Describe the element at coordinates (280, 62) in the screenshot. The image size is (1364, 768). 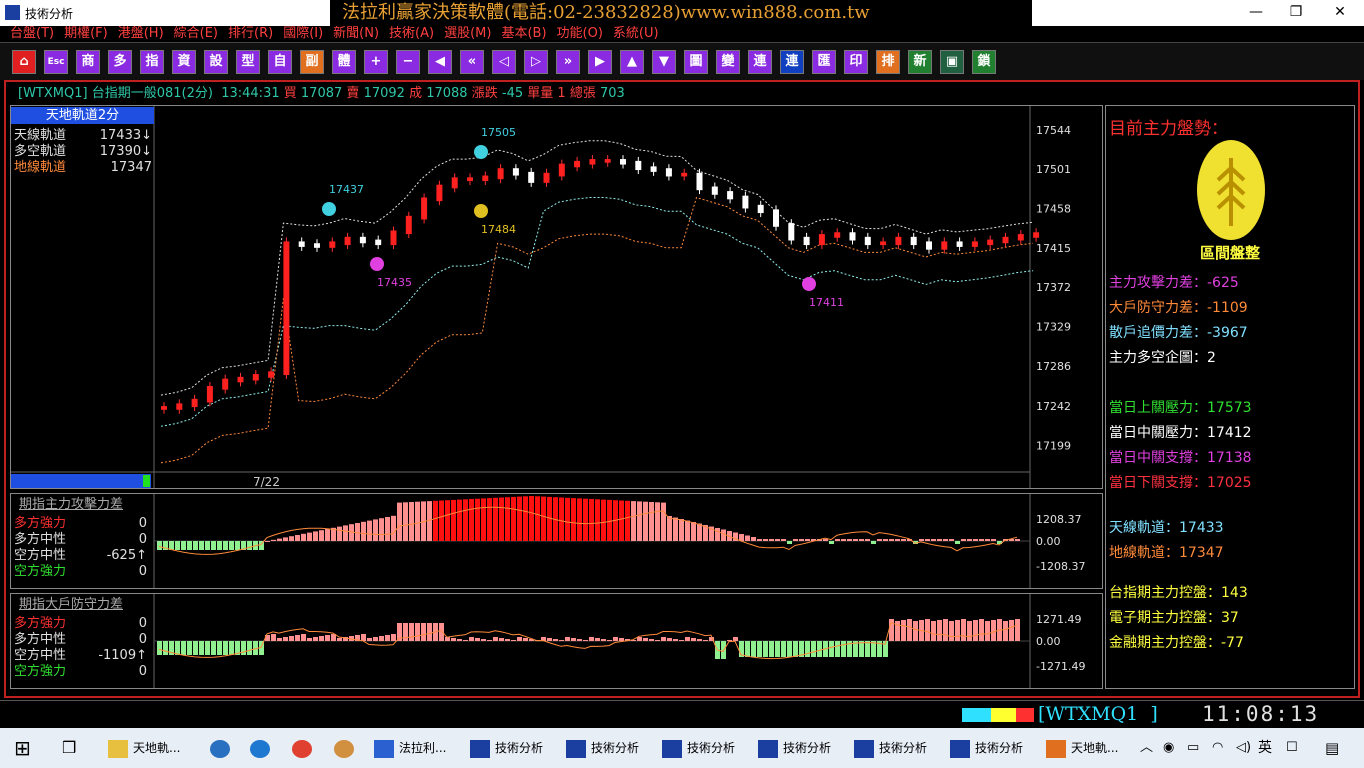
I see `toolbar-button-8: 自` at that location.